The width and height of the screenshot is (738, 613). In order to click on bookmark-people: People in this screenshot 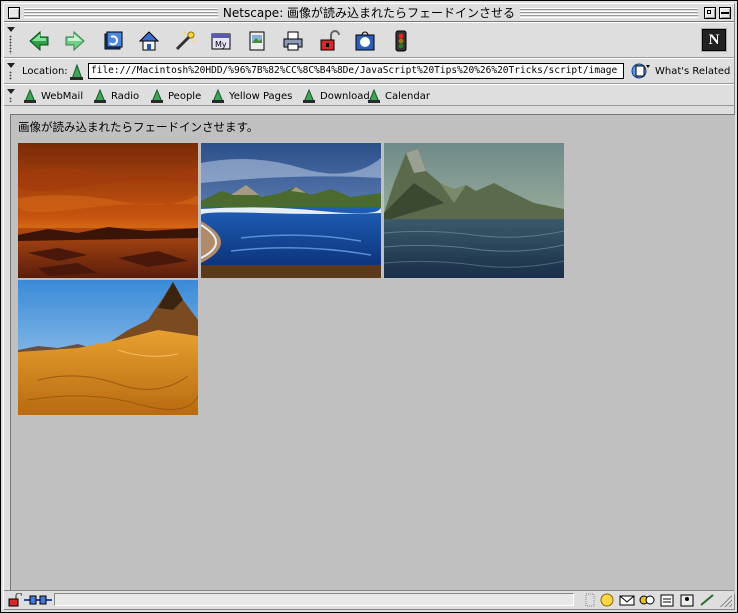, I will do `click(175, 96)`.